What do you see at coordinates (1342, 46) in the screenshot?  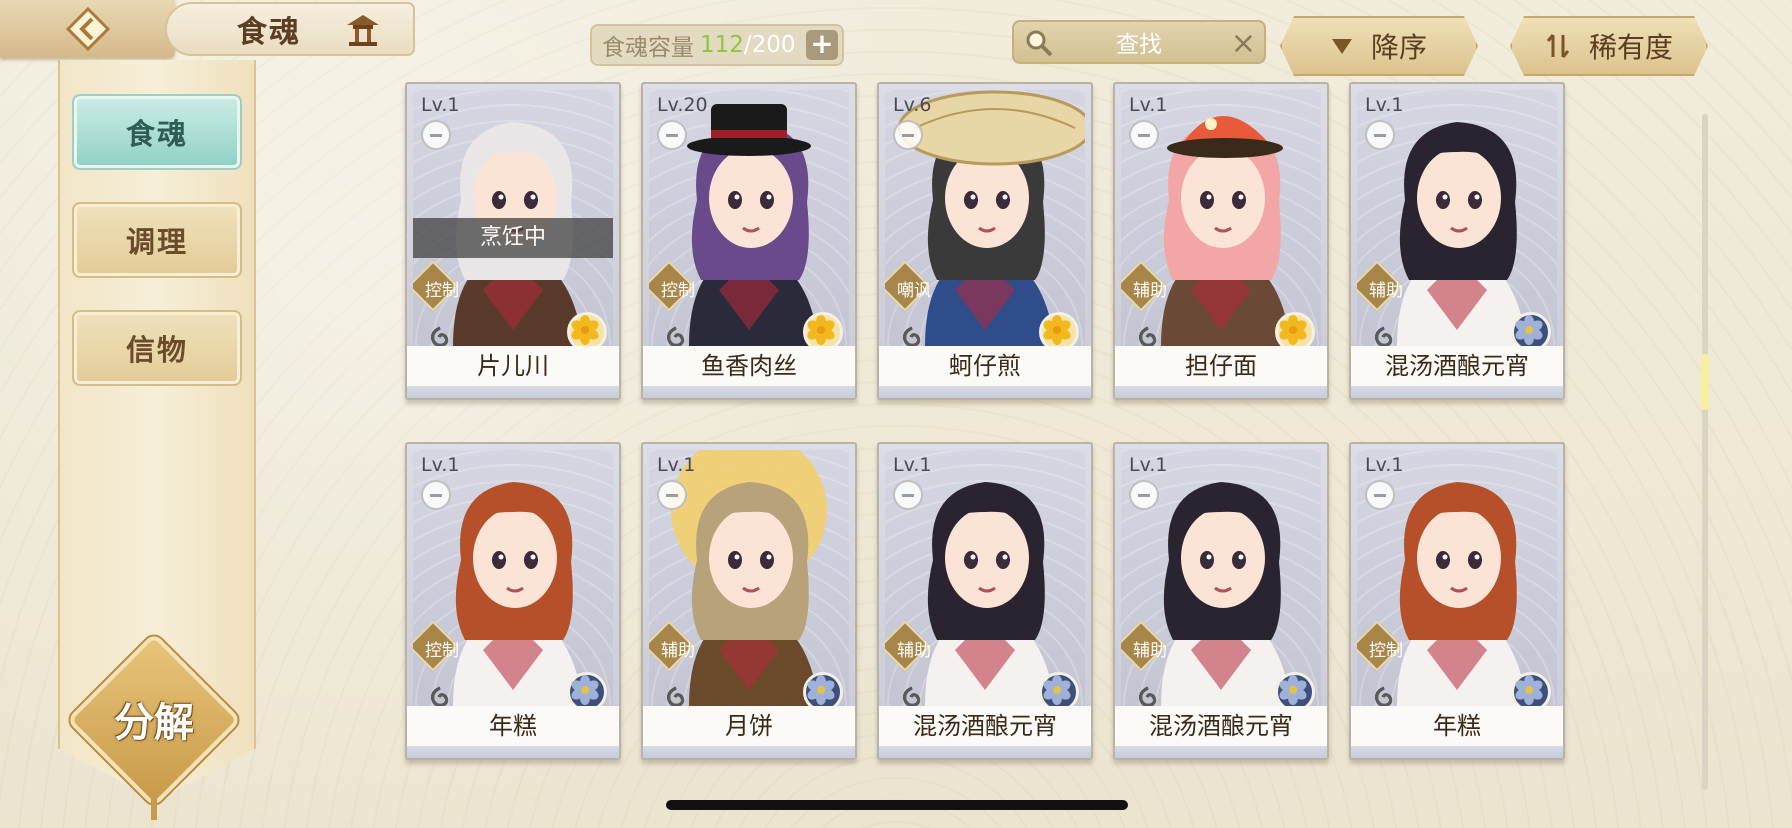 I see `triangle-down-icon` at bounding box center [1342, 46].